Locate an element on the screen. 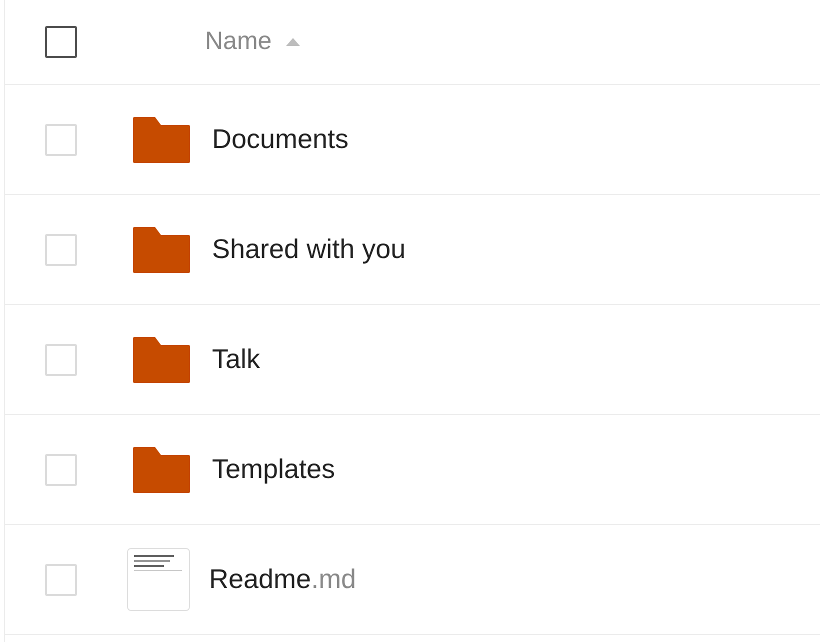 This screenshot has height=642, width=820. file-name: Readme.md is located at coordinates (282, 579).